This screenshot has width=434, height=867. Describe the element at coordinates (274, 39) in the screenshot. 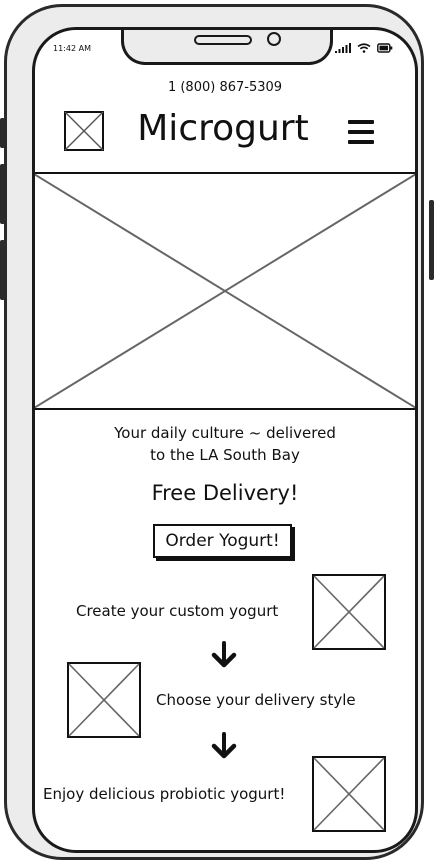

I see `front-camera` at that location.